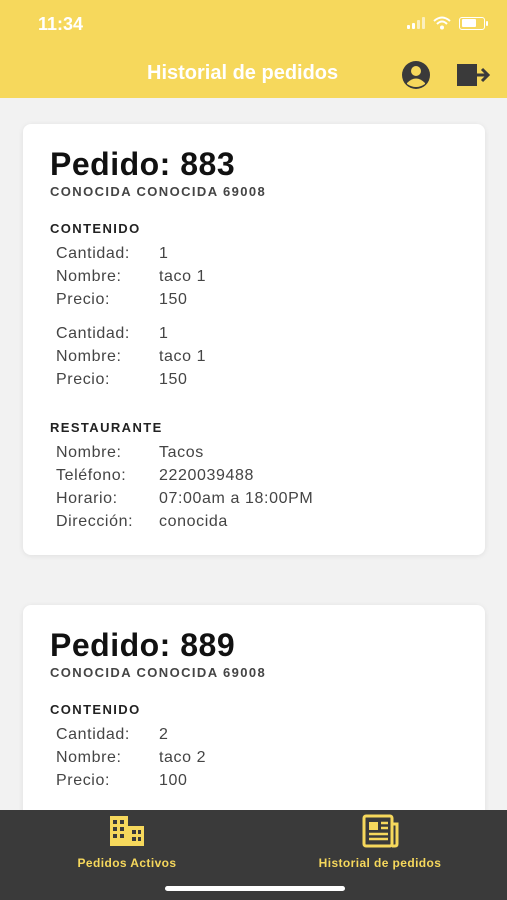 The image size is (507, 900). Describe the element at coordinates (442, 23) in the screenshot. I see `wifi-icon` at that location.